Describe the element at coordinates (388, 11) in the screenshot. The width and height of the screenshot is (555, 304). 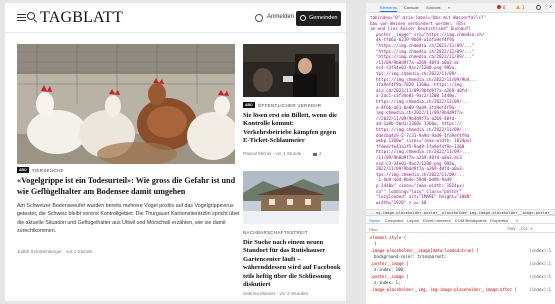
I see `active-tab-indicator` at that location.